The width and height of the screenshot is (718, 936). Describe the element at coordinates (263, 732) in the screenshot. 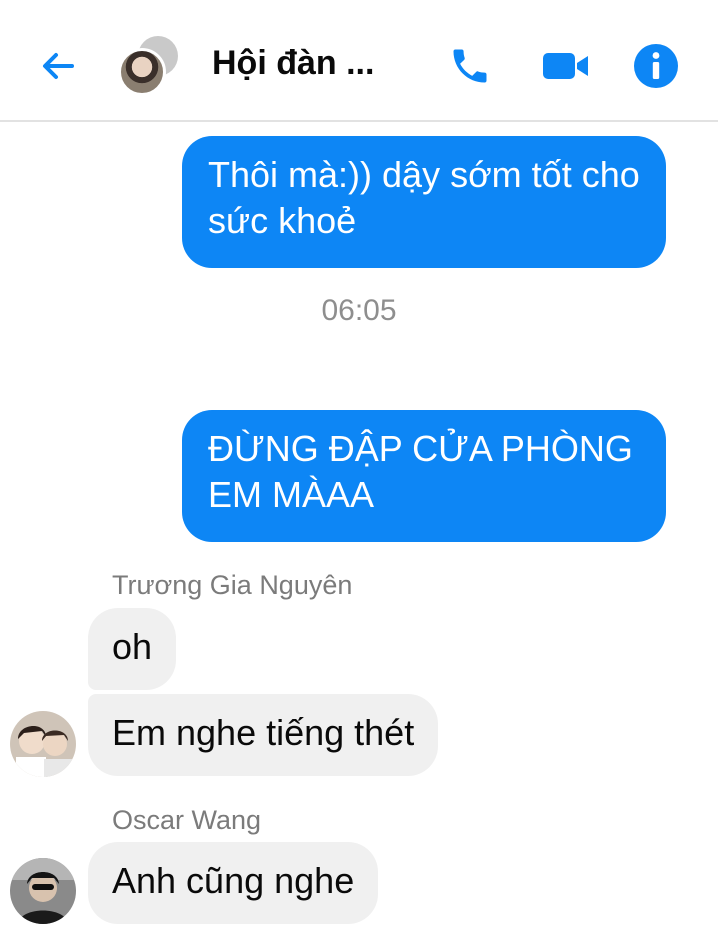

I see `message-text: Em nghe tiếng thét` at that location.